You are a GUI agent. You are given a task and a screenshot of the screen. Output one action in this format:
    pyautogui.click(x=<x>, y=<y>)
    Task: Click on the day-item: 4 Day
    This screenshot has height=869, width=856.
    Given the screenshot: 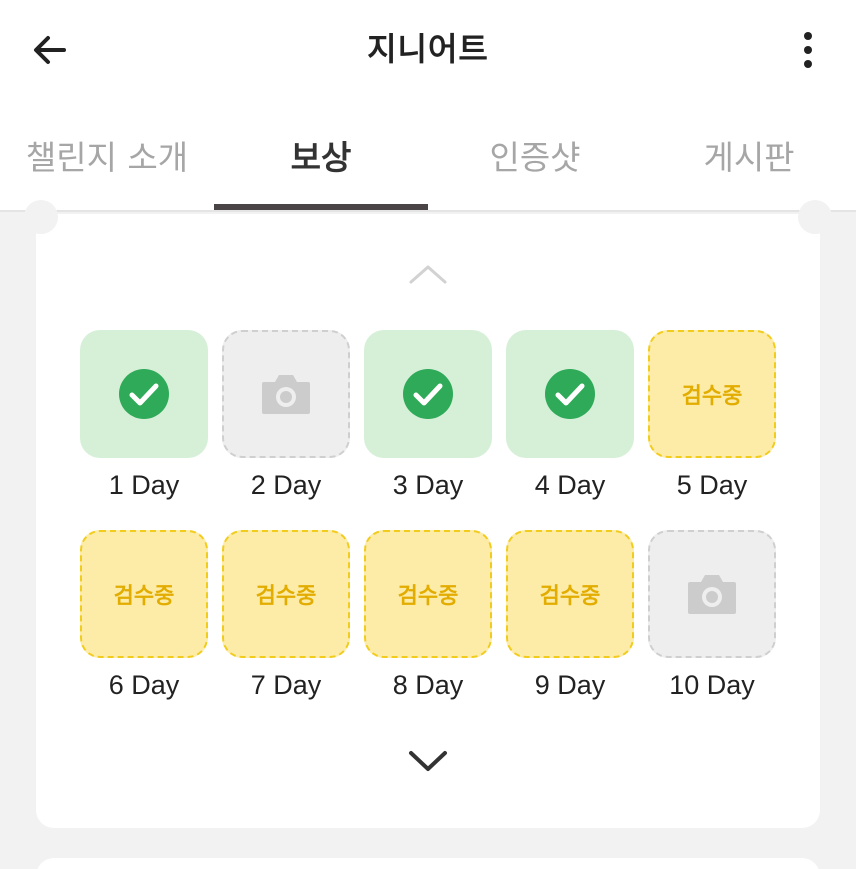 What is the action you would take?
    pyautogui.click(x=570, y=415)
    